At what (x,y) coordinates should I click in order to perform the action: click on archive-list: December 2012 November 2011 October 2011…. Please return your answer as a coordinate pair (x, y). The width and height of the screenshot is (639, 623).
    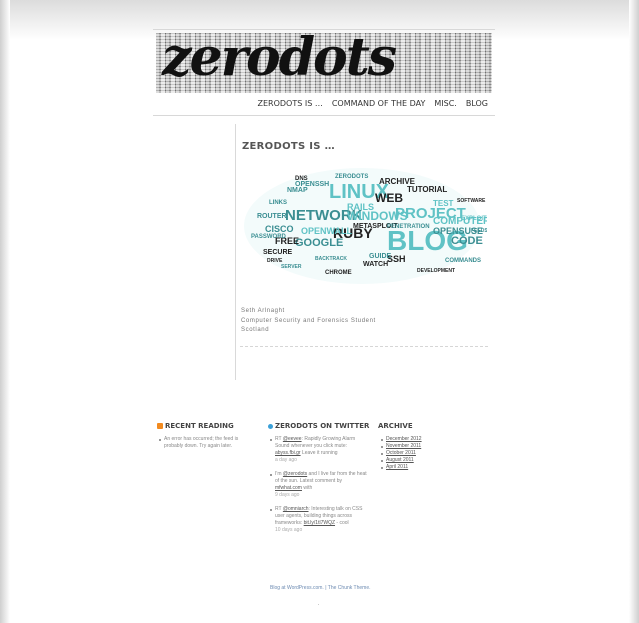
    Looking at the image, I should click on (415, 453).